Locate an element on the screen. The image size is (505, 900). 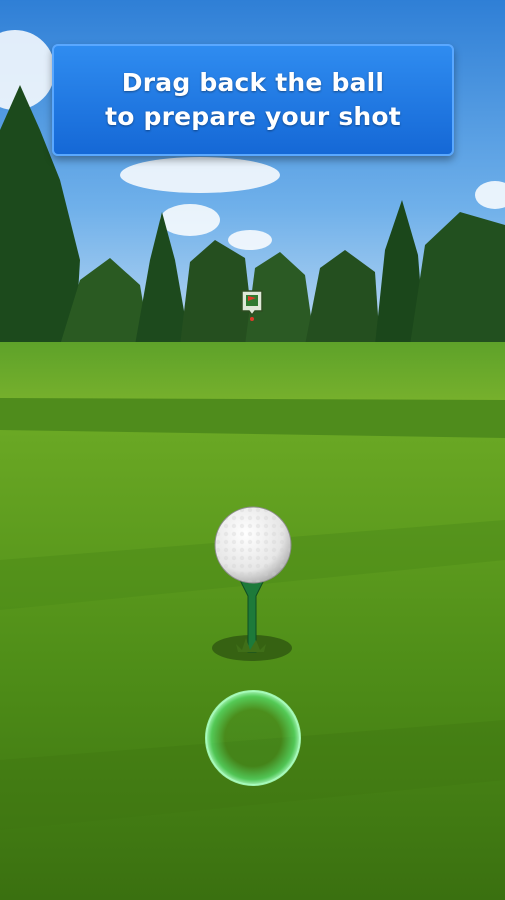
tutorial-line-2: to prepare your shot is located at coordinates (253, 116).